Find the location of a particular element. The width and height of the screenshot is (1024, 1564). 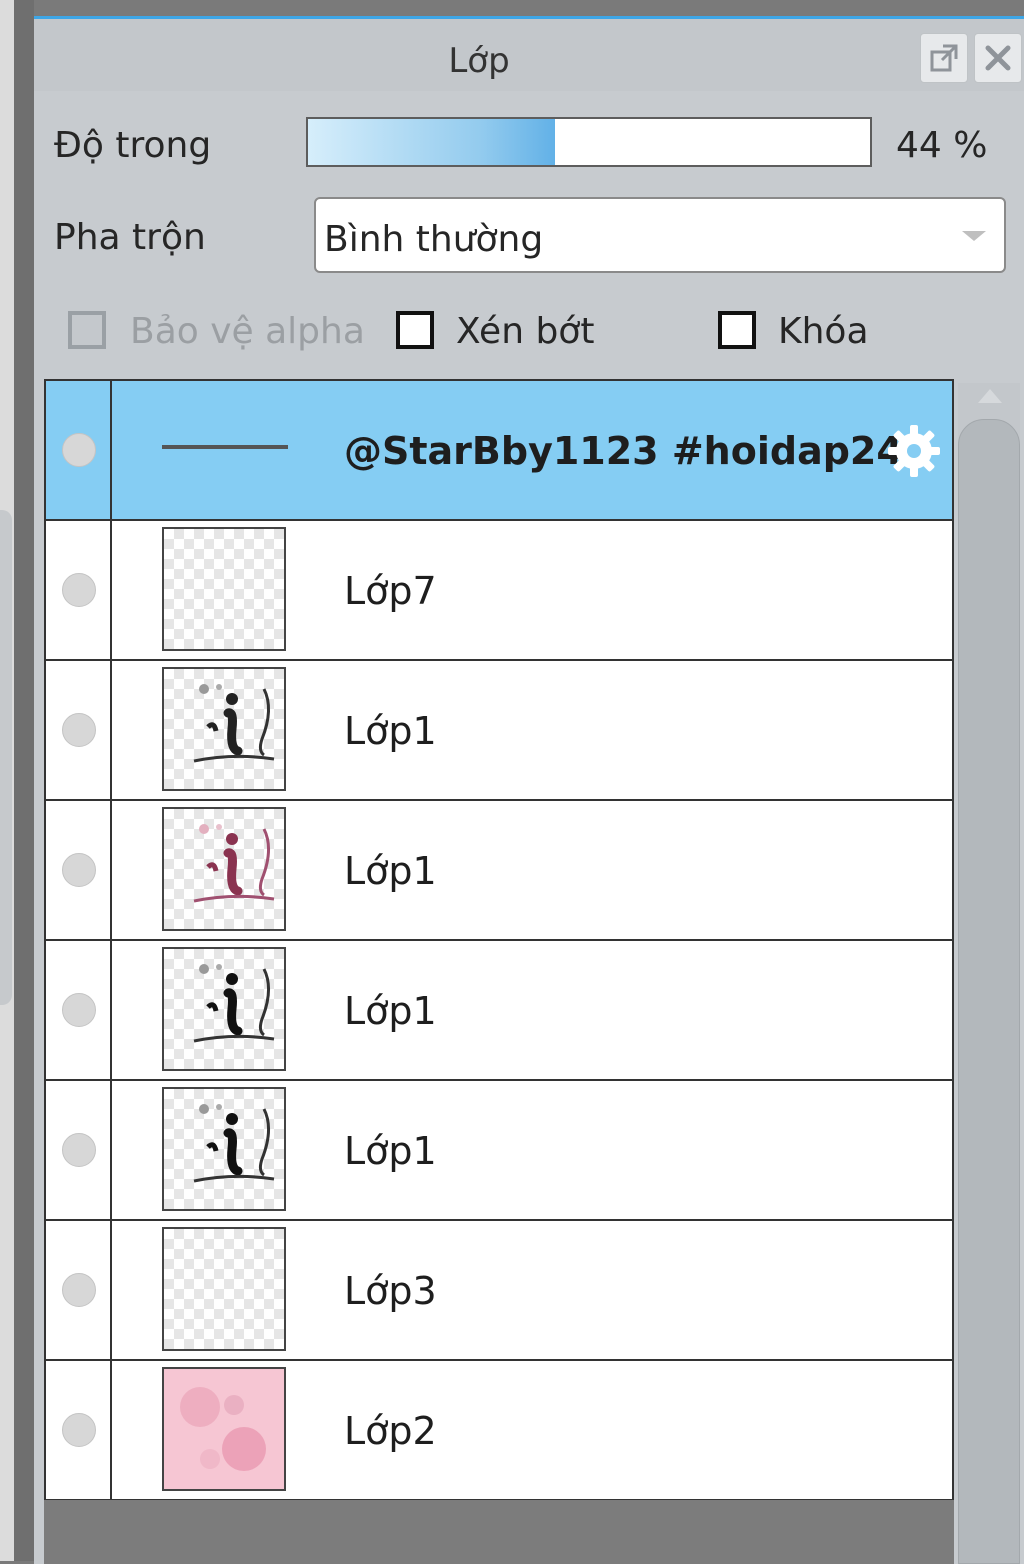

protect-alpha-label: Bảo vệ alpha is located at coordinates (247, 331).